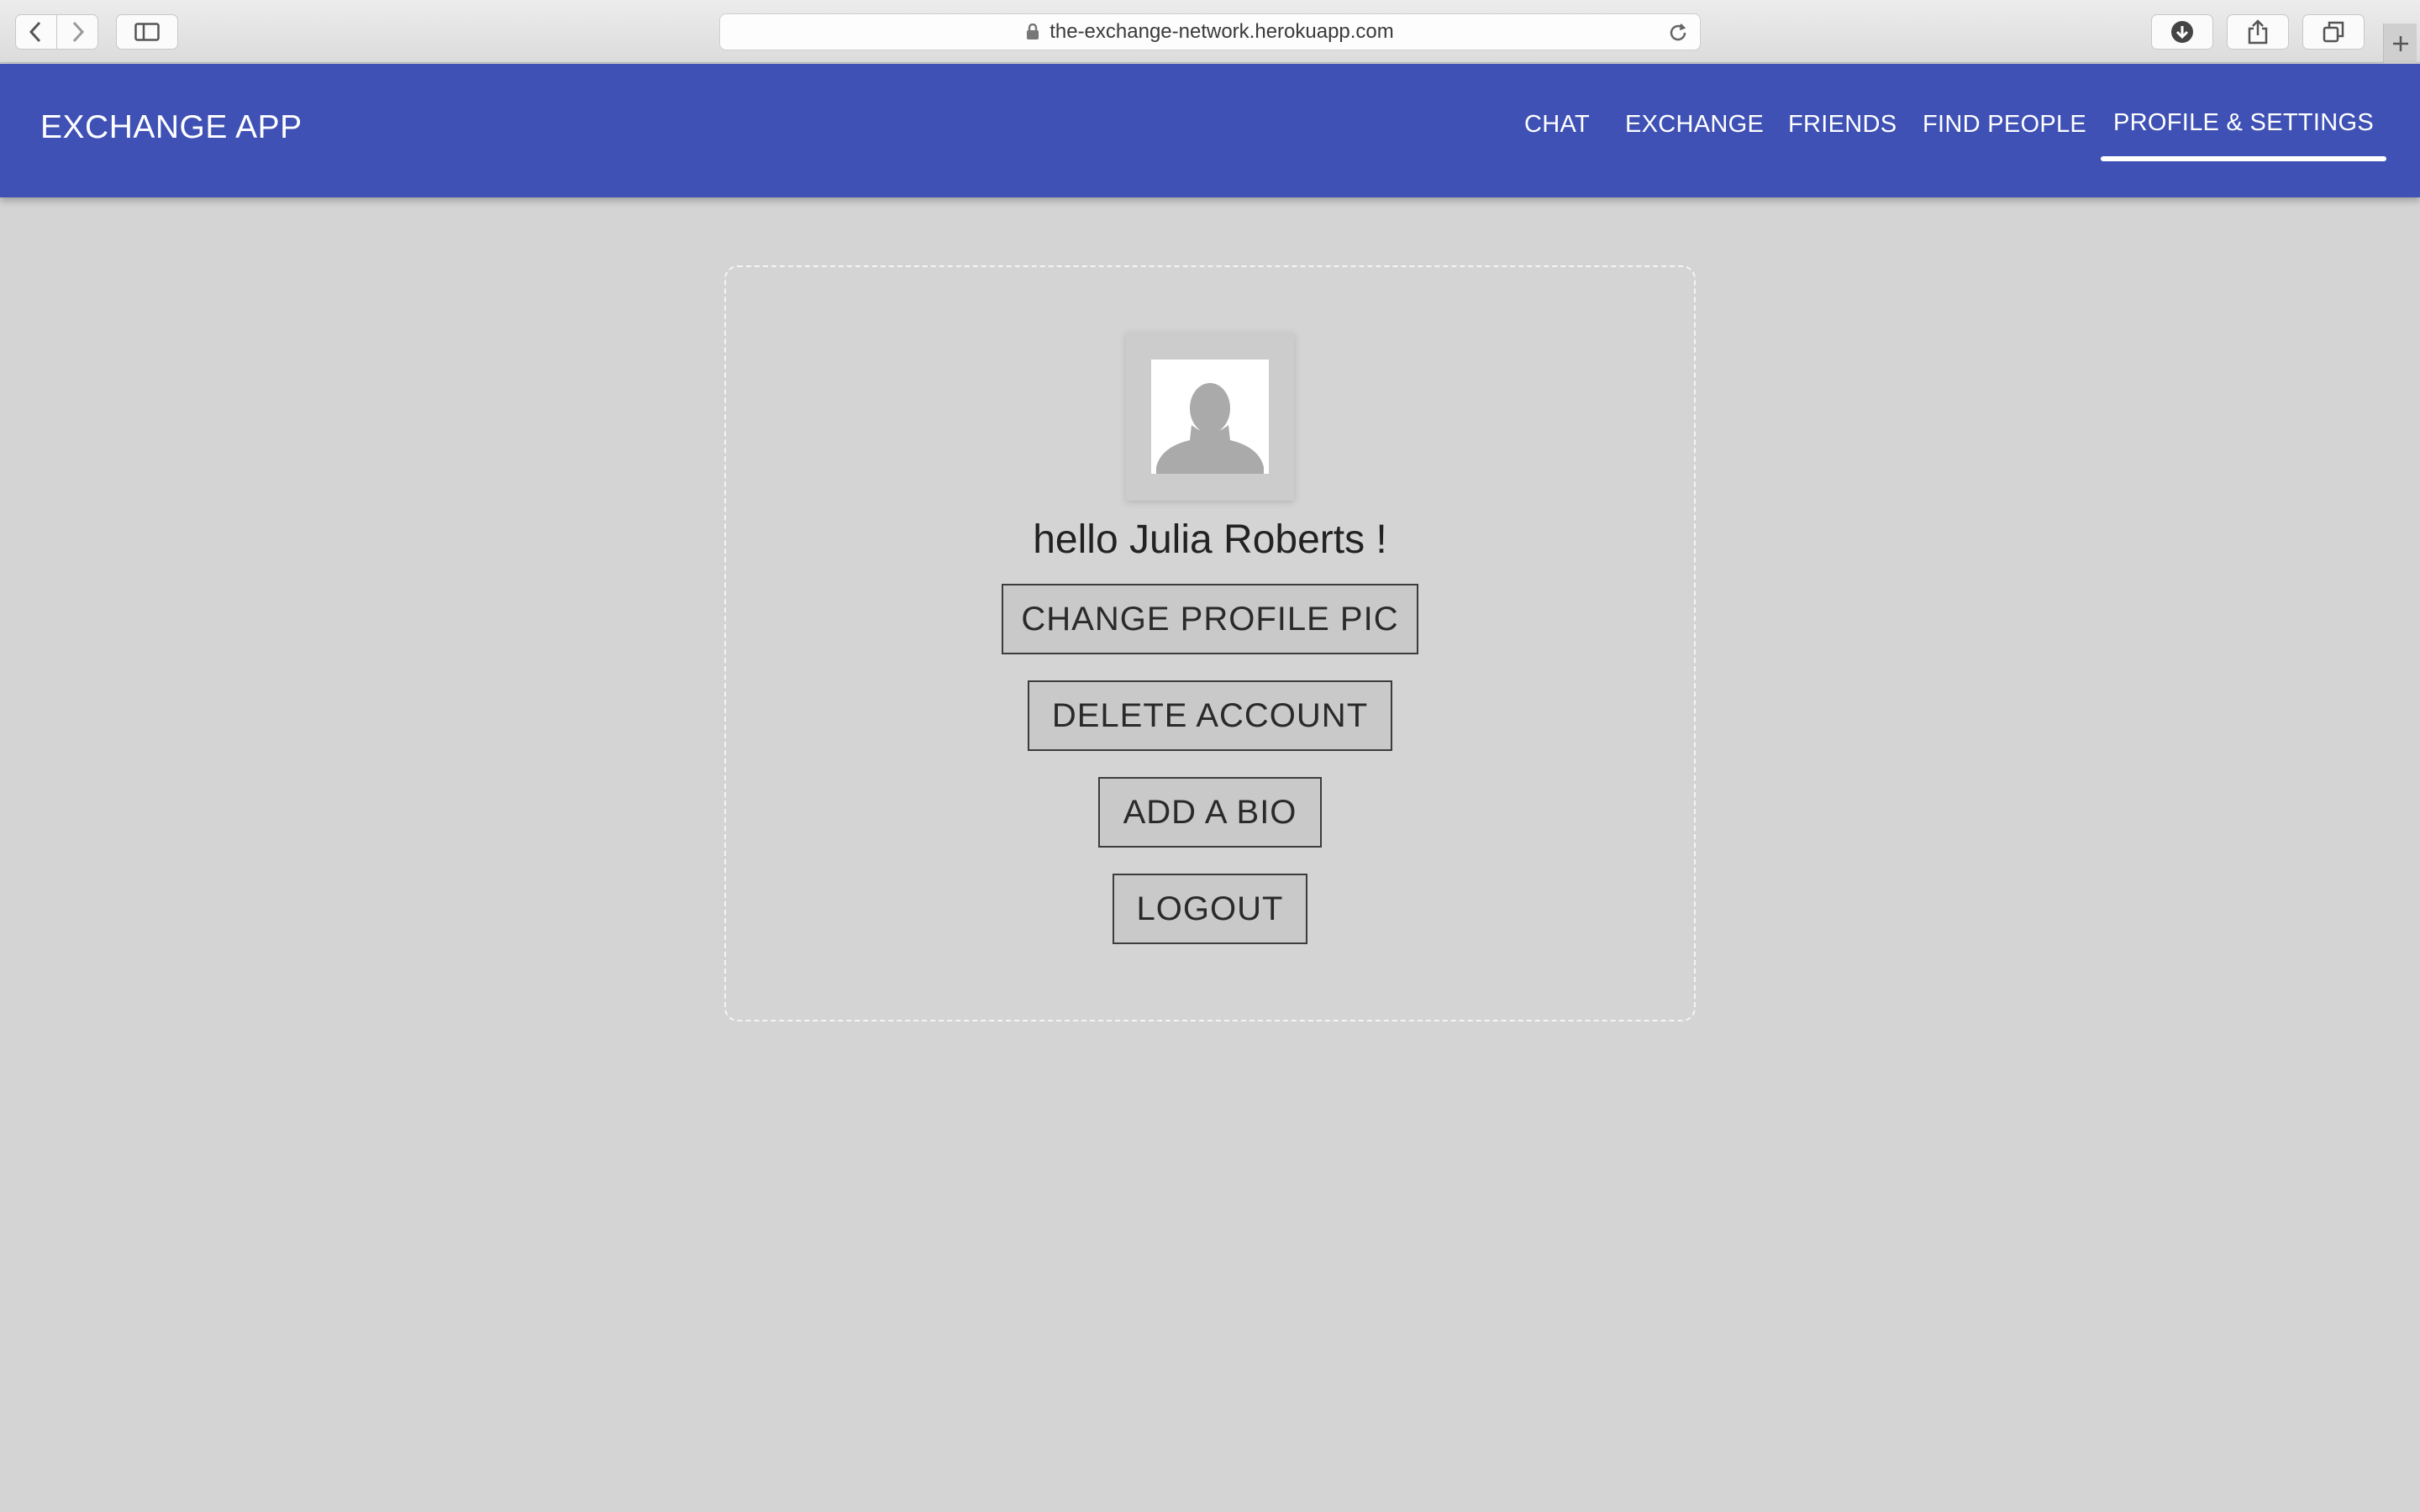 The image size is (2420, 1512). What do you see at coordinates (2243, 158) in the screenshot?
I see `active-tab-indicator` at bounding box center [2243, 158].